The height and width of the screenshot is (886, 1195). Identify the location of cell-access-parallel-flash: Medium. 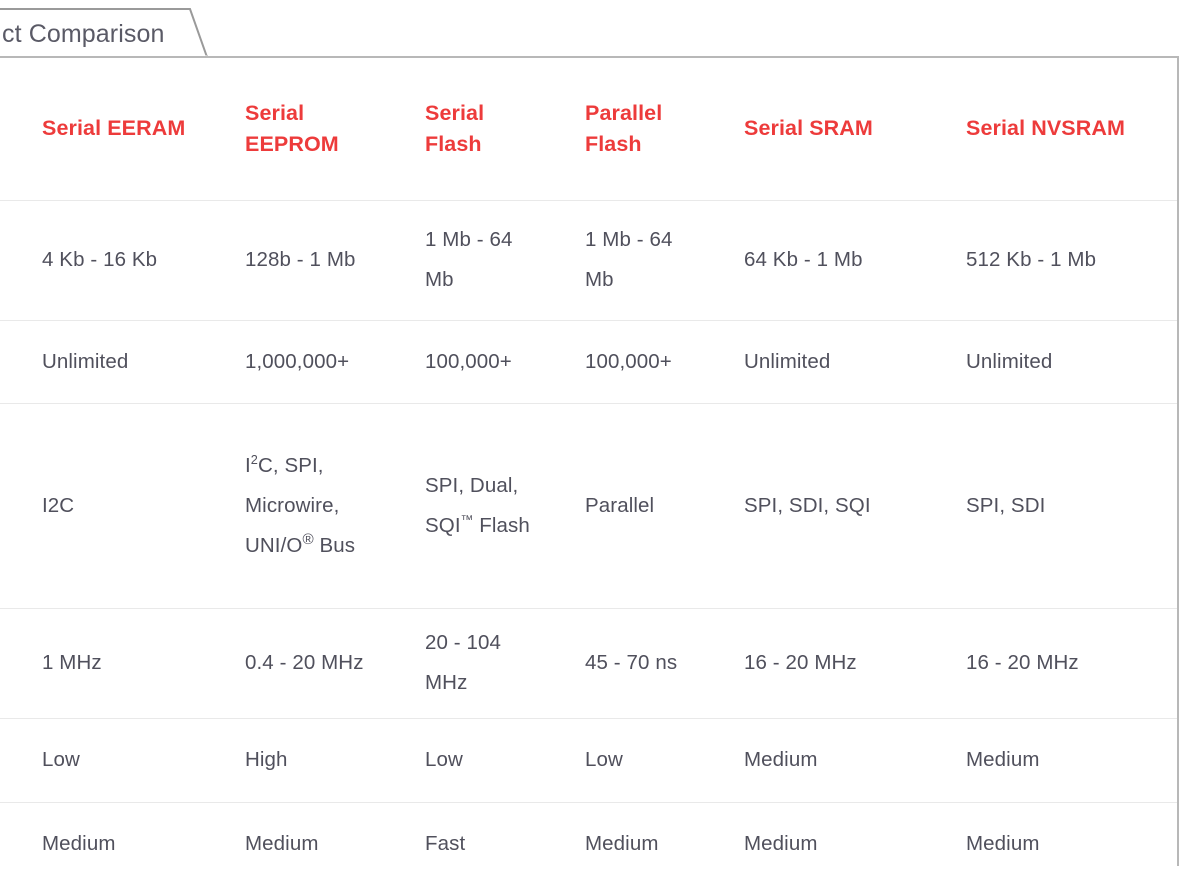
(622, 844).